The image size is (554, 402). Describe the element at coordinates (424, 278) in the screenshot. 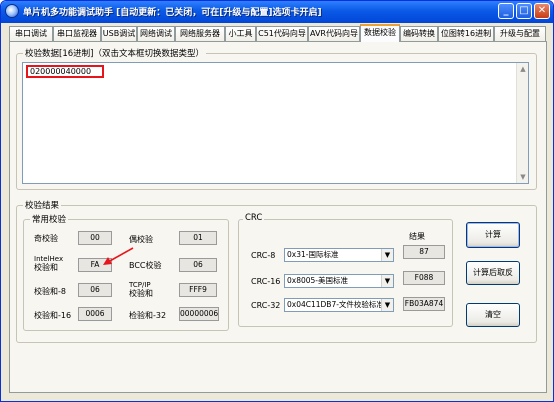

I see `crc16-value: F088` at that location.